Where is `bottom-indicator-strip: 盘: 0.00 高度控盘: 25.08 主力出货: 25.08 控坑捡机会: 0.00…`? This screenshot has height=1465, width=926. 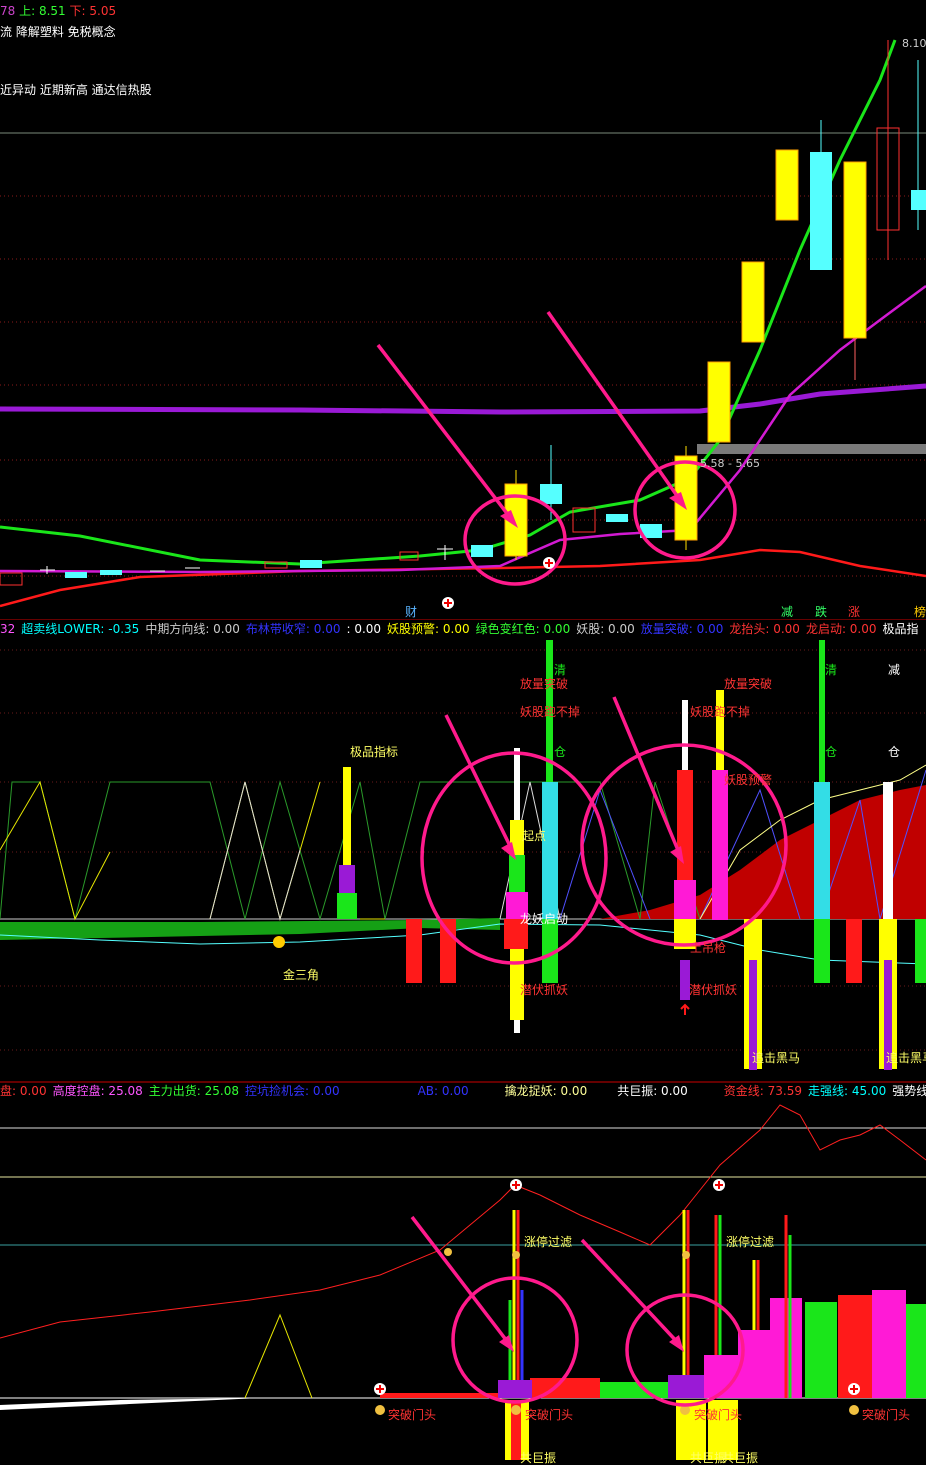 bottom-indicator-strip: 盘: 0.00 高度控盘: 25.08 主力出货: 25.08 控坑捡机会: 0.00… is located at coordinates (463, 1091).